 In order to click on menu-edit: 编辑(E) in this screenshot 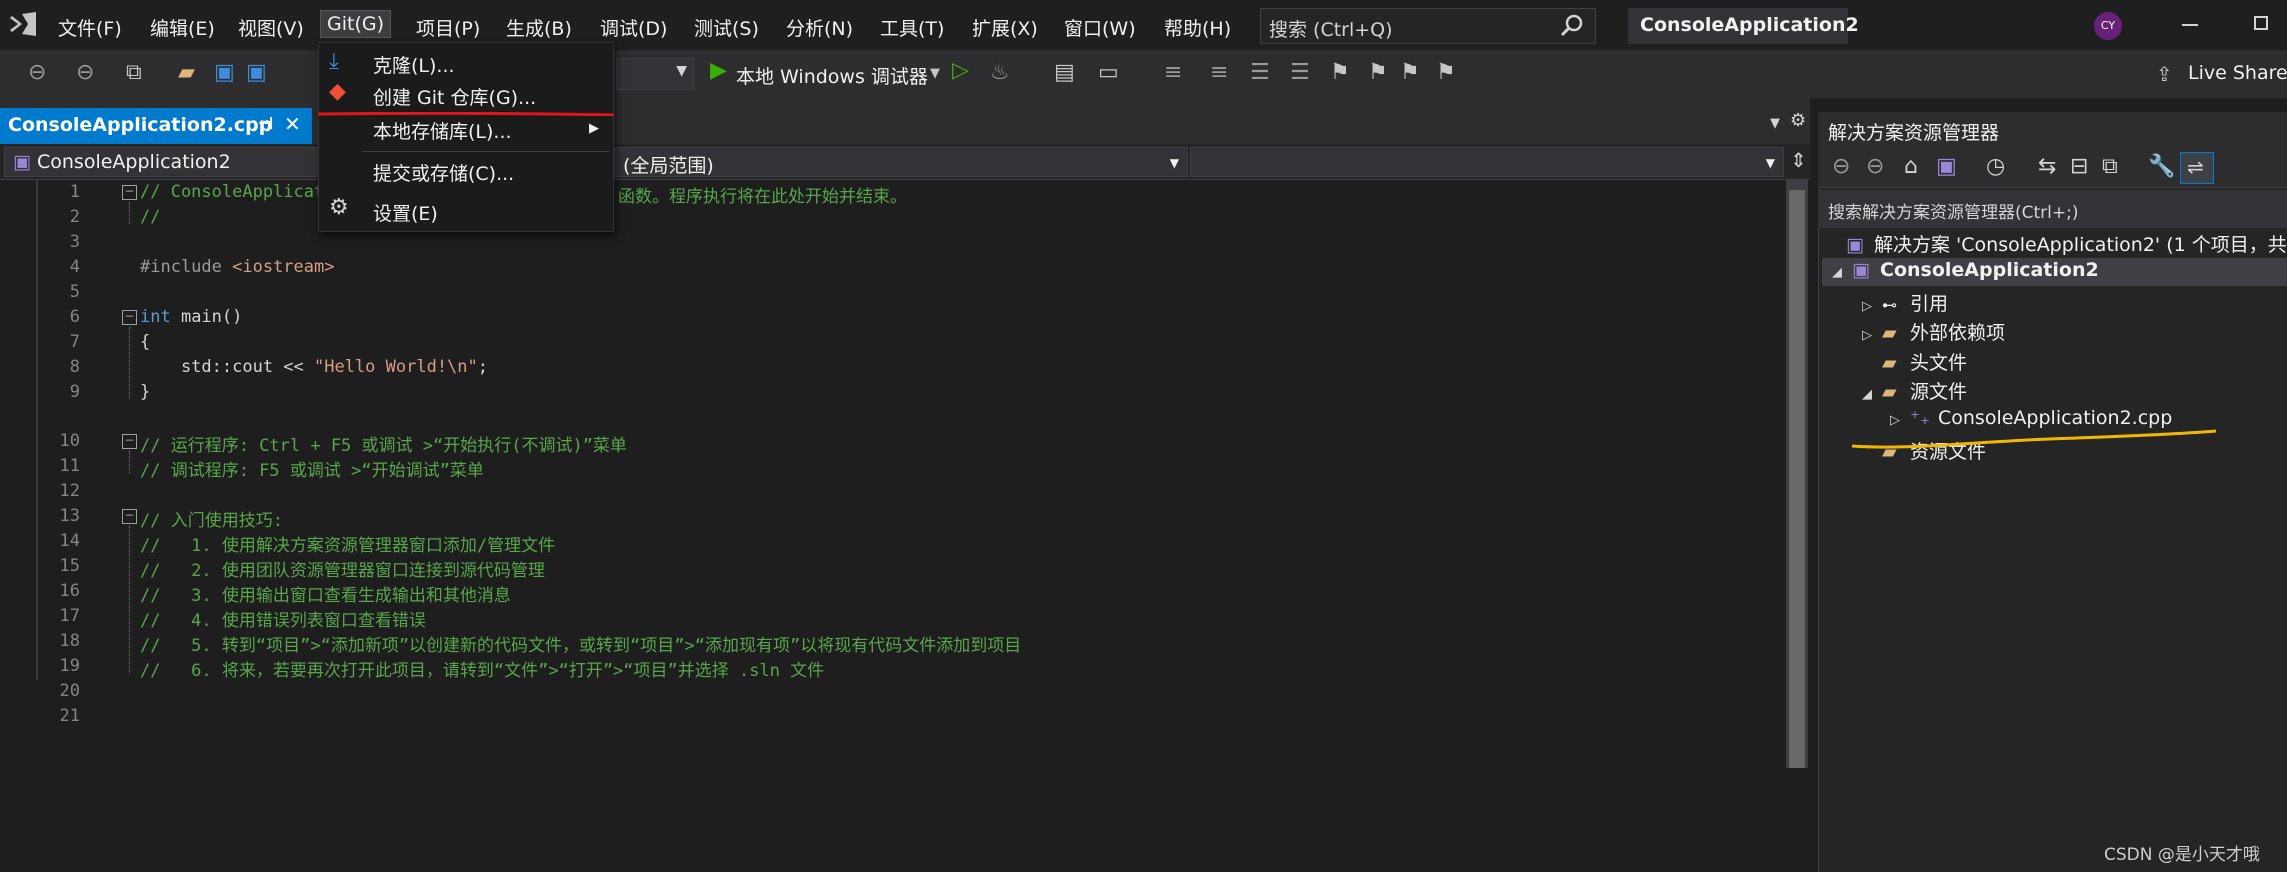, I will do `click(182, 27)`.